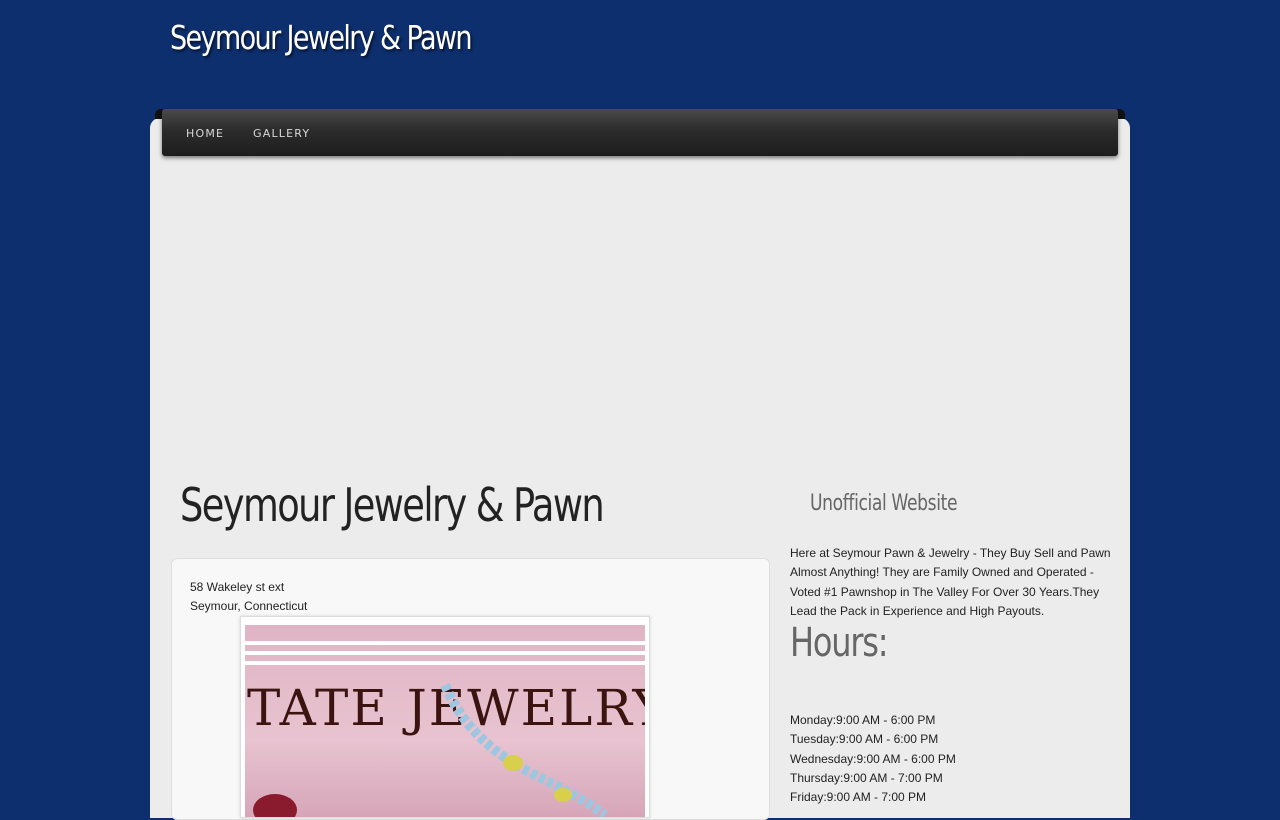  I want to click on nav-item-gallery: GALLERY, so click(281, 133).